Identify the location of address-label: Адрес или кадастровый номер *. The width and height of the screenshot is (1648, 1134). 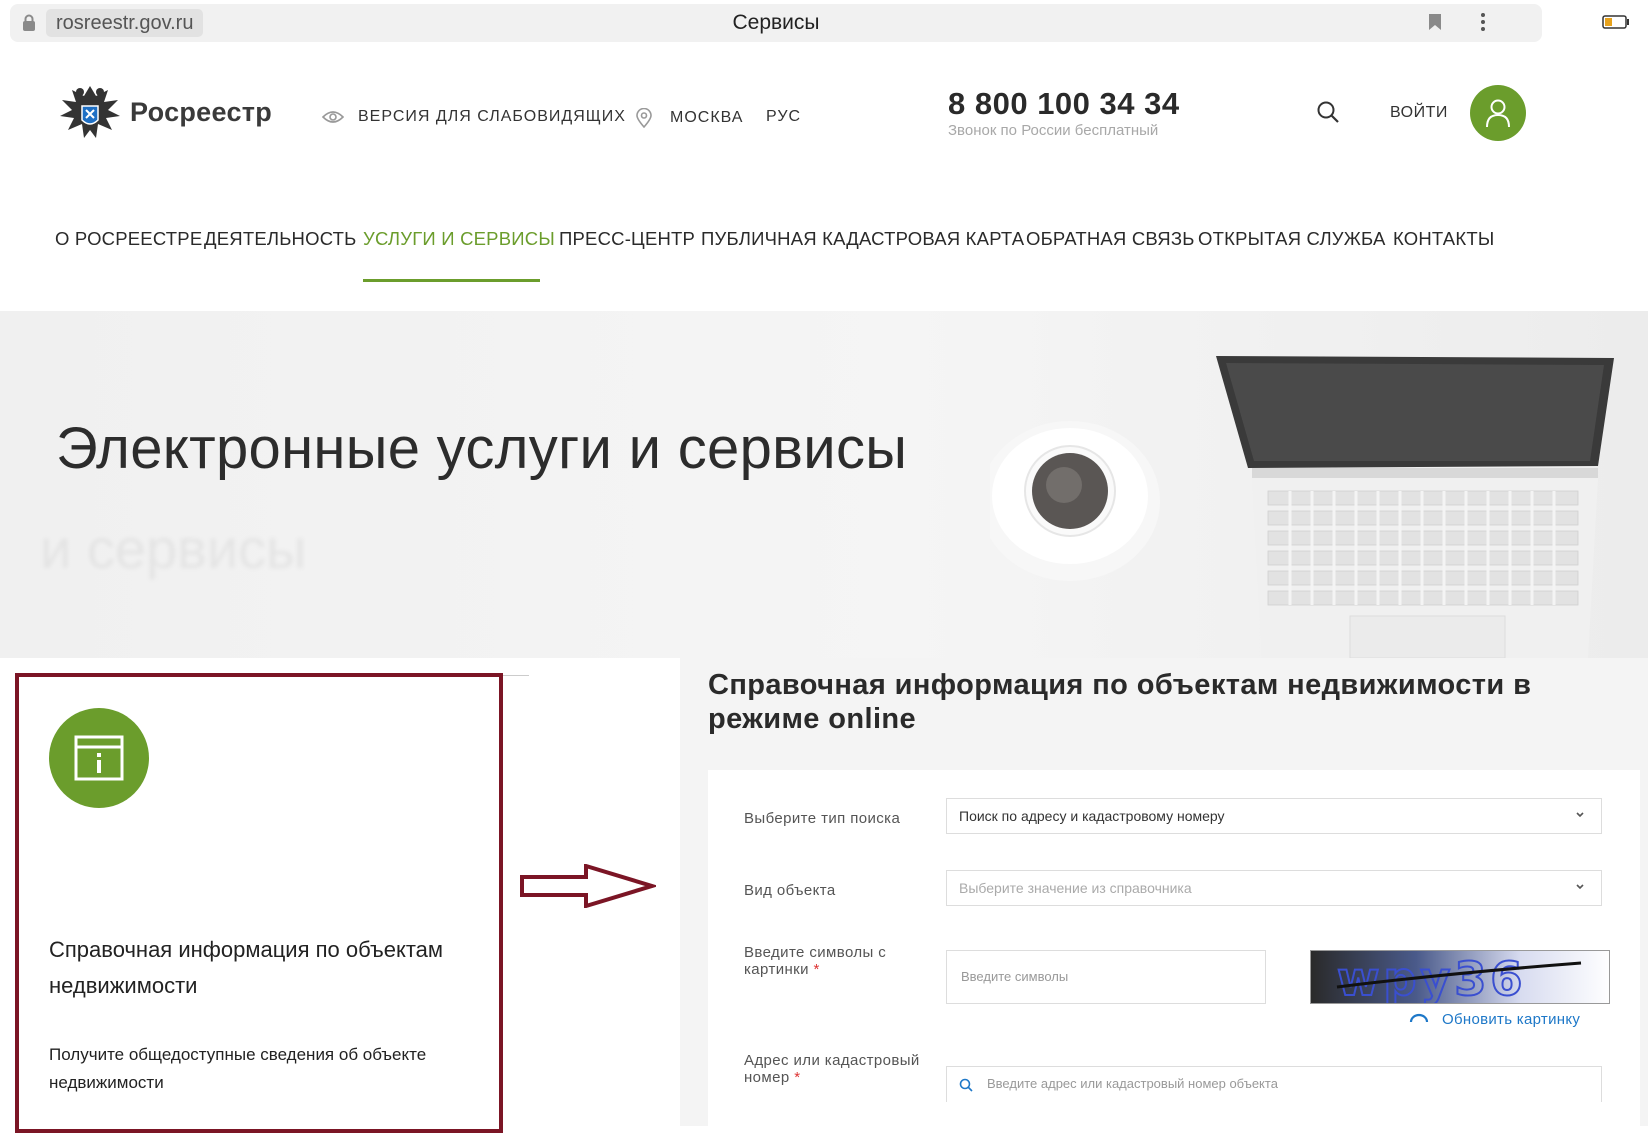
(839, 1069).